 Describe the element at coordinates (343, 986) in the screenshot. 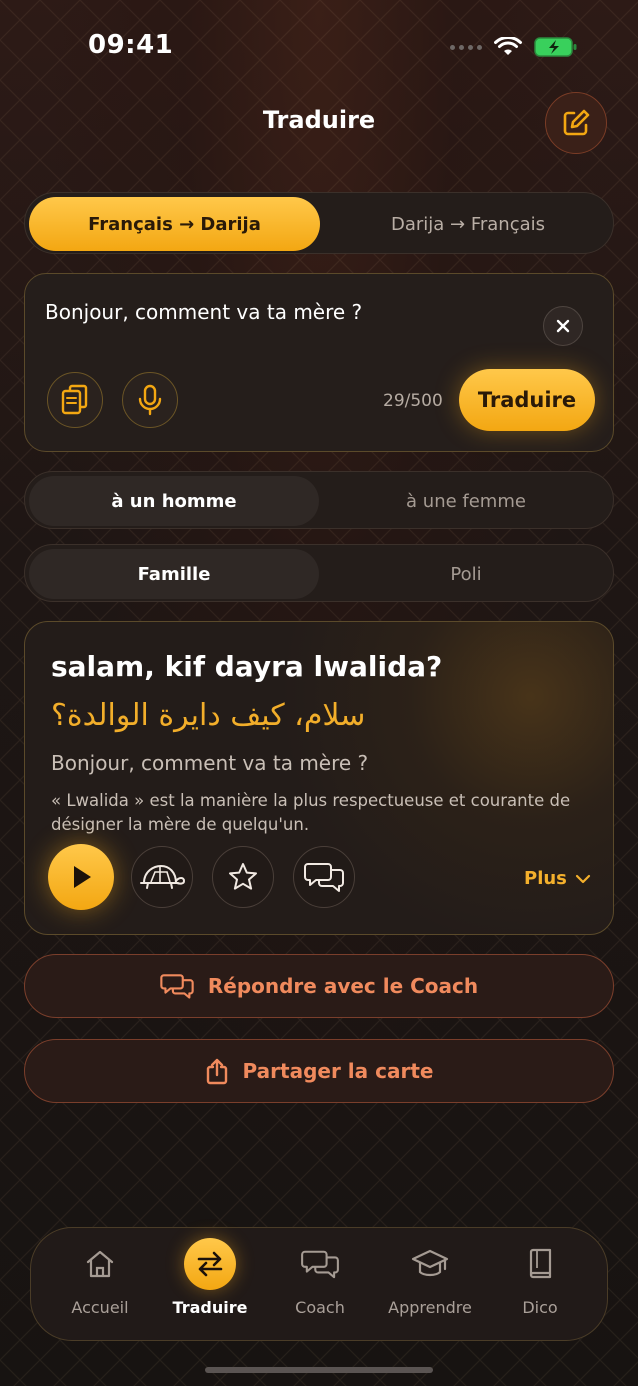

I see `coach-reply-label: Répondre avec le Coach` at that location.